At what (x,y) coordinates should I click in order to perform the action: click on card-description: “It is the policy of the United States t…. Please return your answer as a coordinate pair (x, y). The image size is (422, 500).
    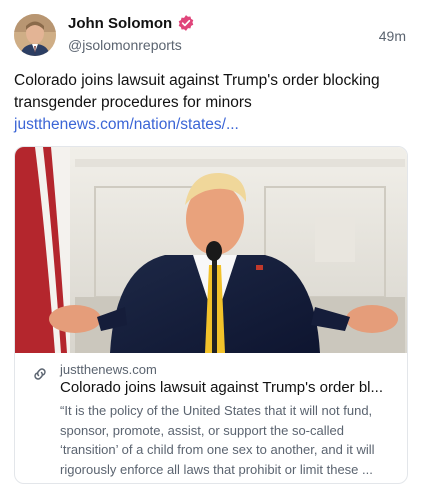
    Looking at the image, I should click on (217, 440).